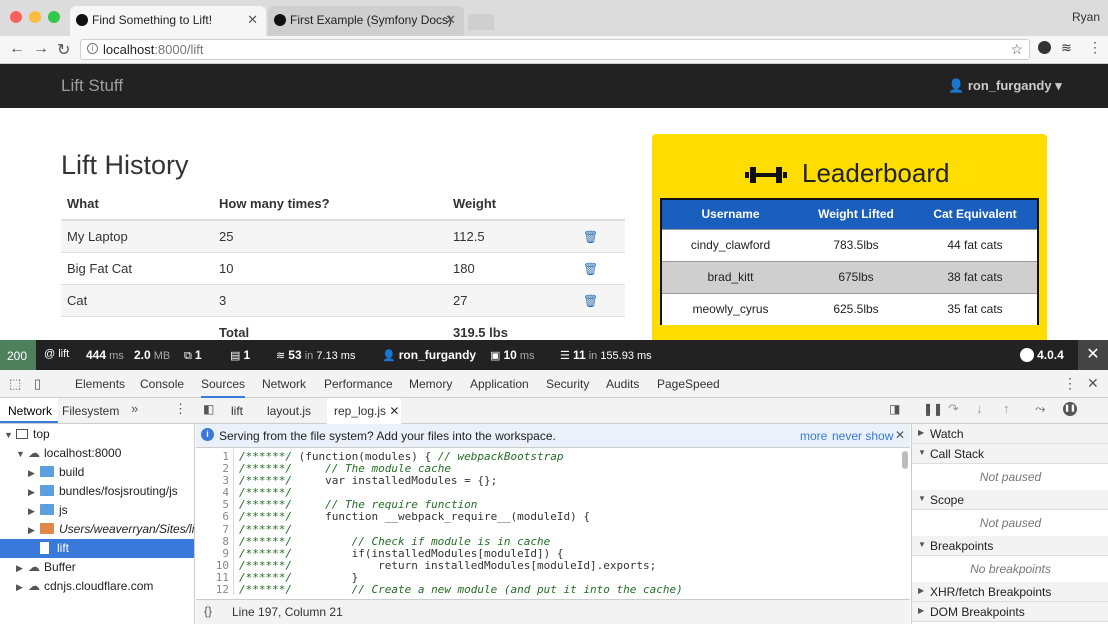 The height and width of the screenshot is (624, 1108). Describe the element at coordinates (97, 567) in the screenshot. I see `tree-item-domain: ▶ ☁ Buffer` at that location.